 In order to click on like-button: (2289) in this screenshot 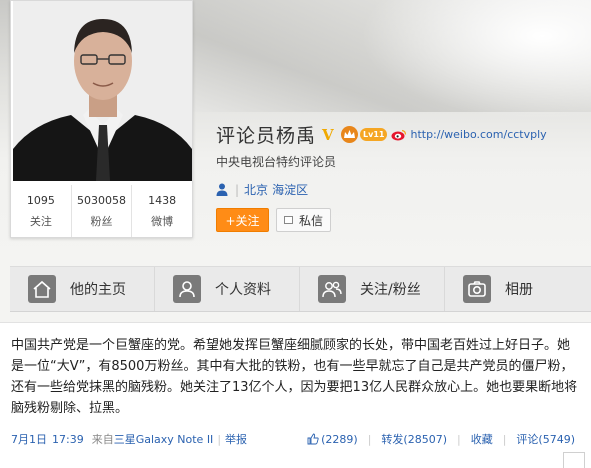, I will do `click(332, 439)`.